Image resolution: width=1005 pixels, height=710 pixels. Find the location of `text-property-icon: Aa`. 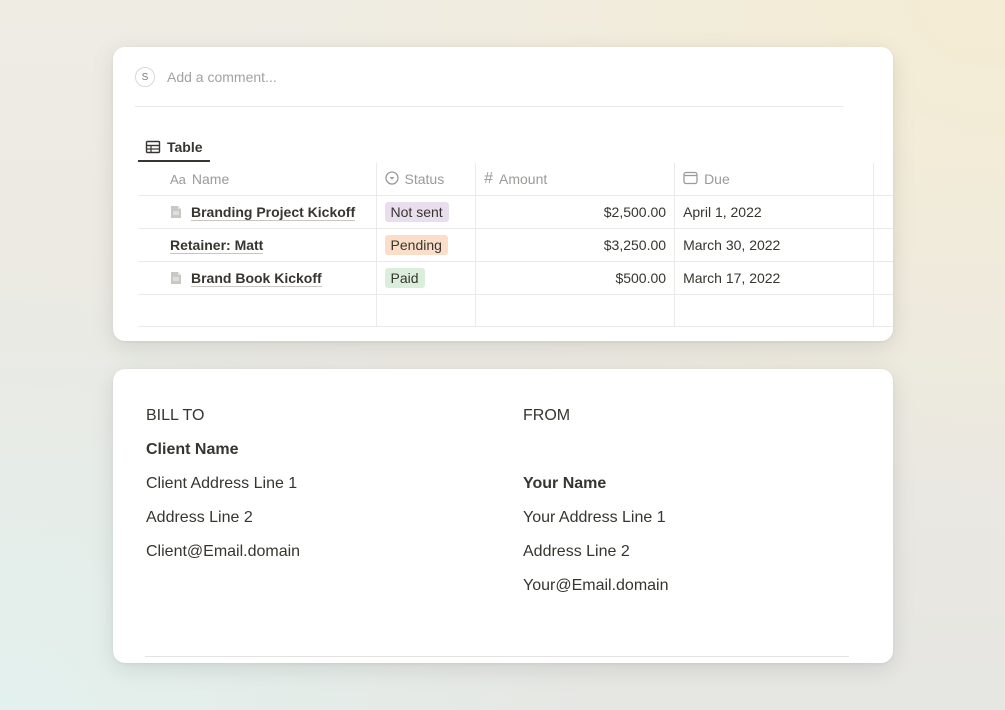

text-property-icon: Aa is located at coordinates (178, 179).